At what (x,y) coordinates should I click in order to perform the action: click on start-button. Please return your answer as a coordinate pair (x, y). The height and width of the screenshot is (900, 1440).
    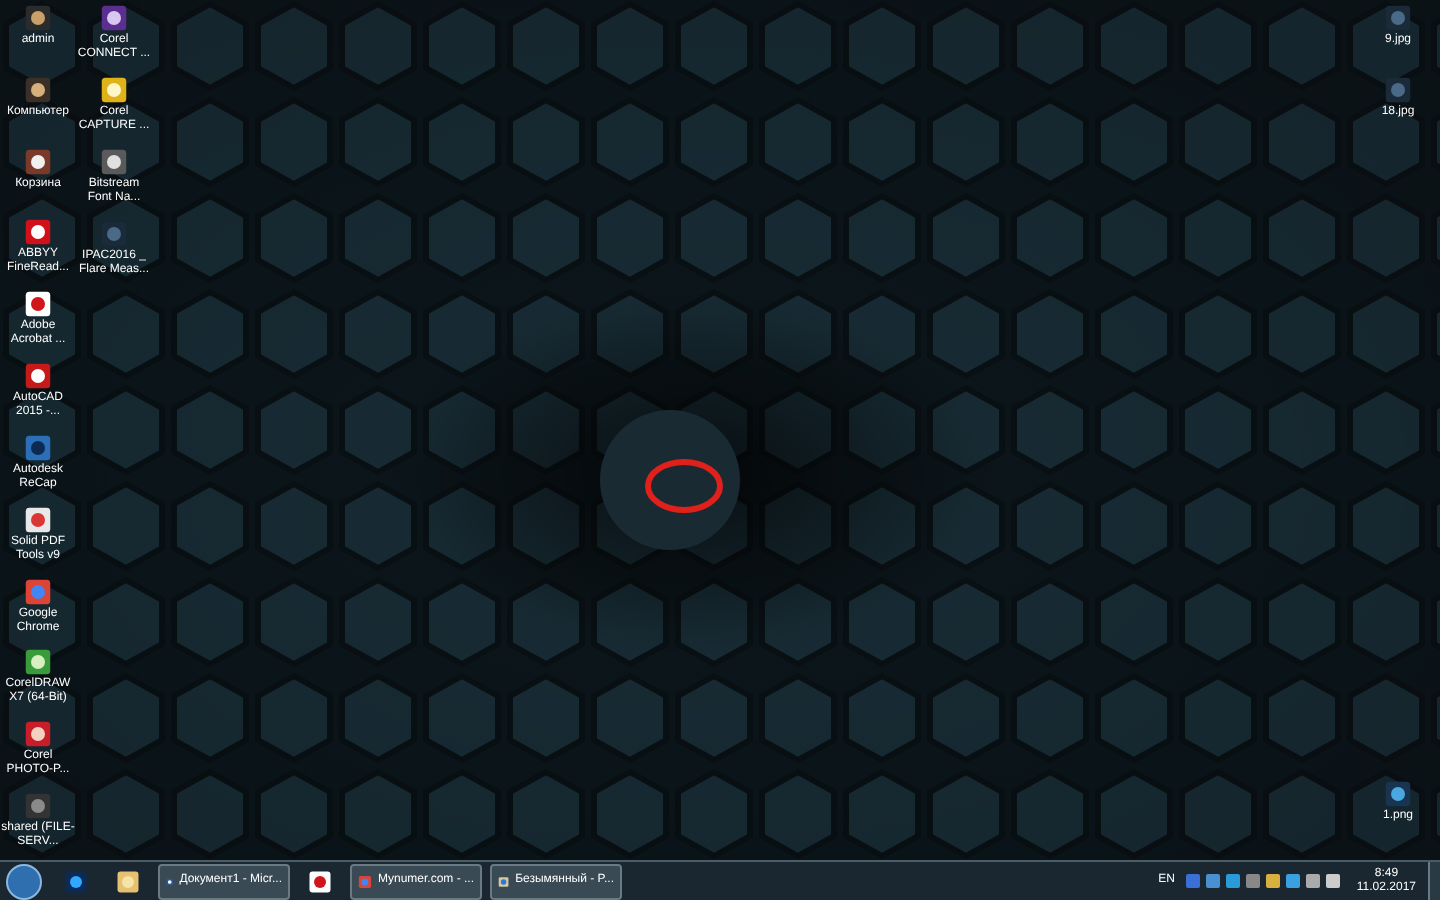
    Looking at the image, I should click on (24, 881).